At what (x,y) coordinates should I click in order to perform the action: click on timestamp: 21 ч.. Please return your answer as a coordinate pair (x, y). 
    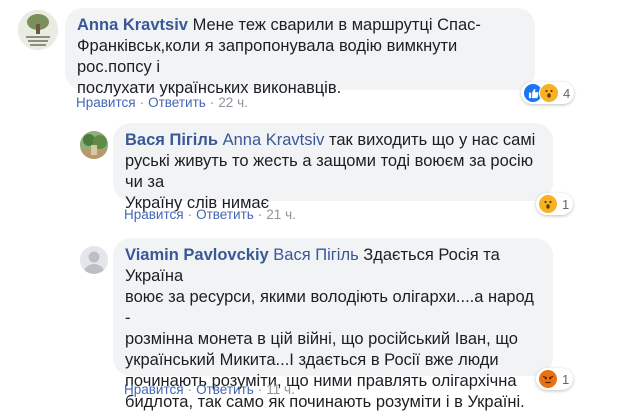
    Looking at the image, I should click on (281, 214).